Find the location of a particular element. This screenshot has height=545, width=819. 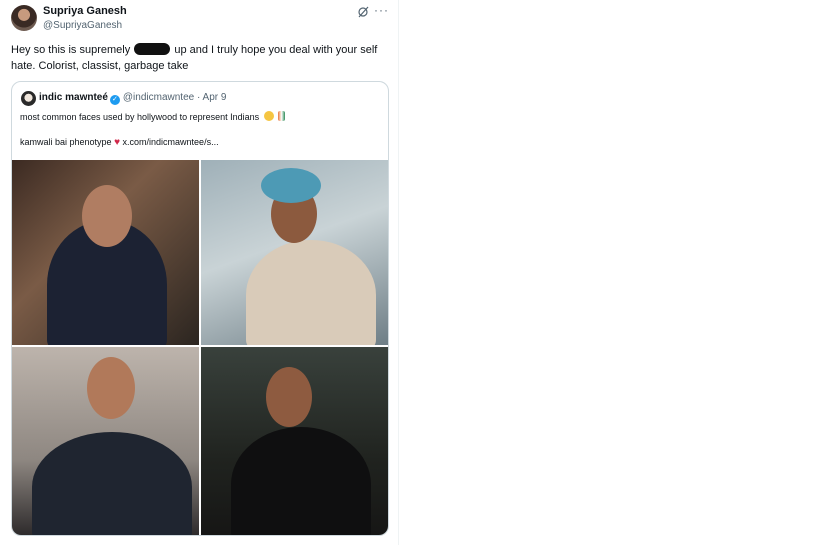

redaction-mark is located at coordinates (152, 49).